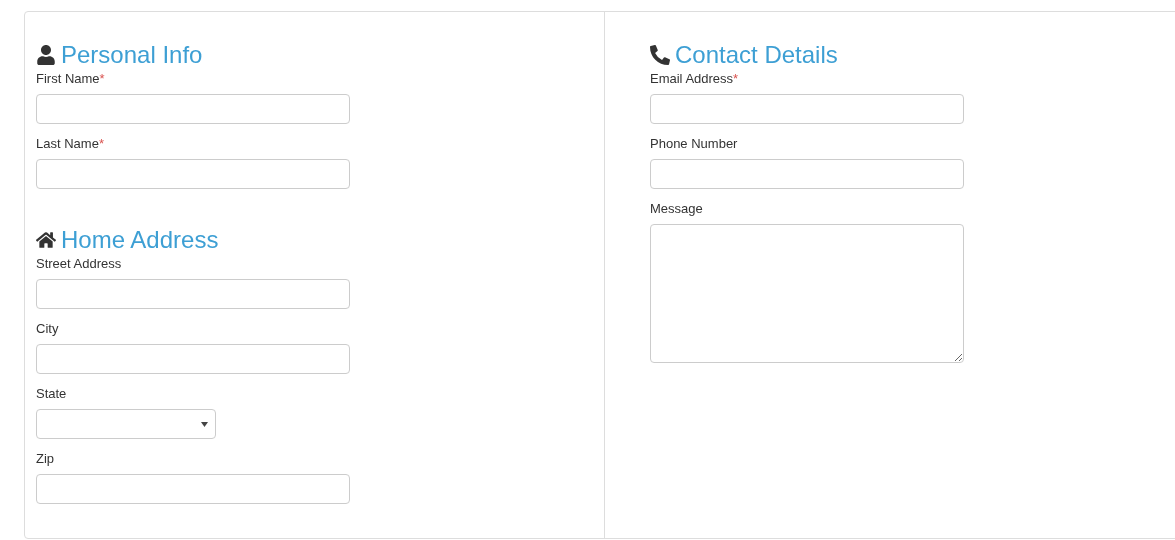 Image resolution: width=1175 pixels, height=540 pixels. What do you see at coordinates (126, 424) in the screenshot?
I see `select-field` at bounding box center [126, 424].